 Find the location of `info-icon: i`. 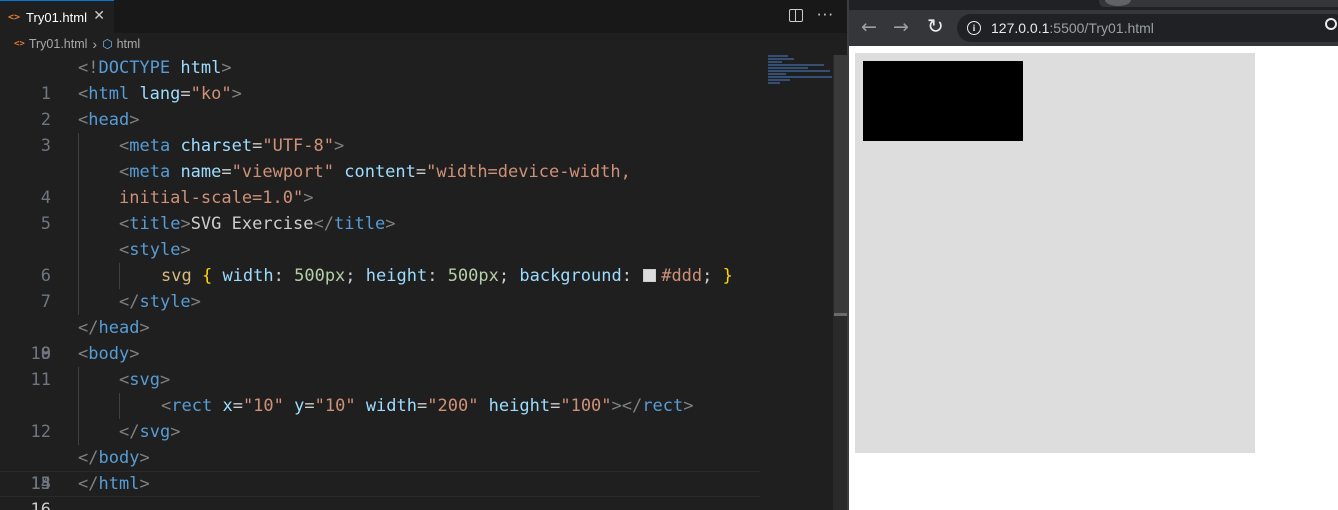

info-icon: i is located at coordinates (974, 28).